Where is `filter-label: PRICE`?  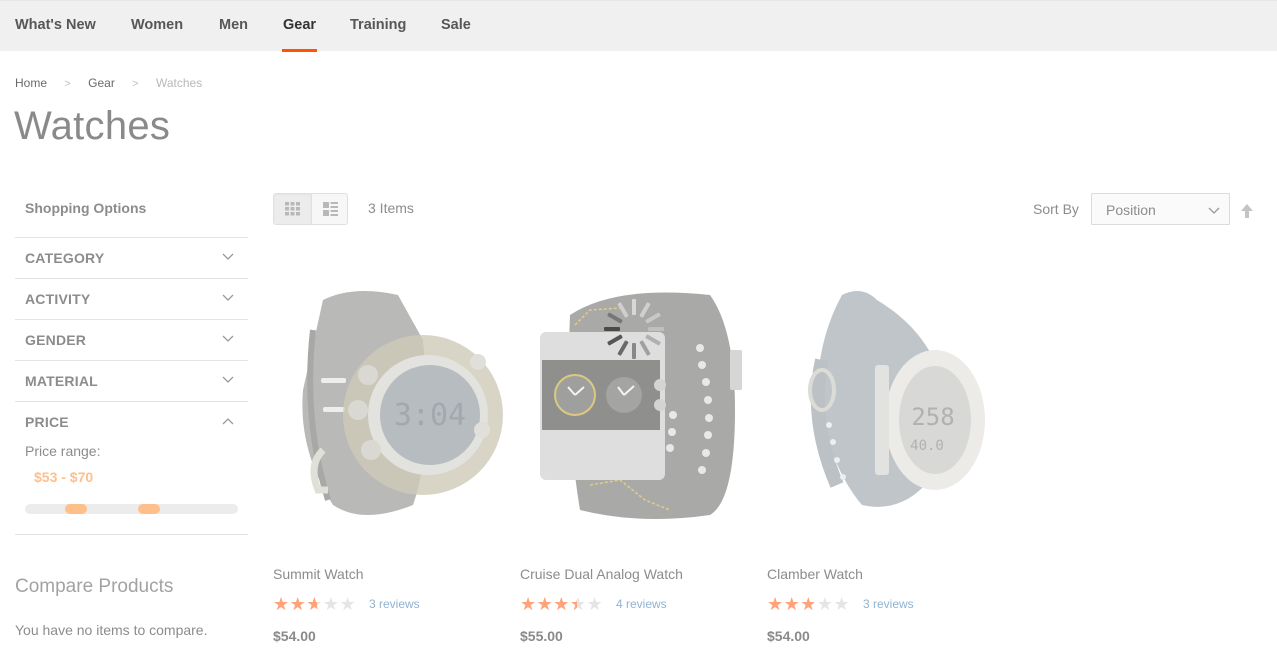 filter-label: PRICE is located at coordinates (47, 422).